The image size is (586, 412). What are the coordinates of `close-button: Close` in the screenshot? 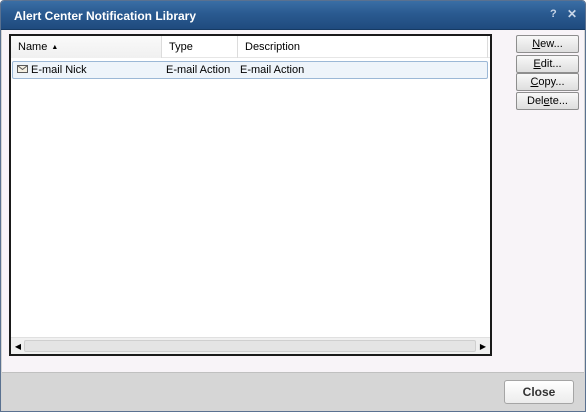 It's located at (539, 392).